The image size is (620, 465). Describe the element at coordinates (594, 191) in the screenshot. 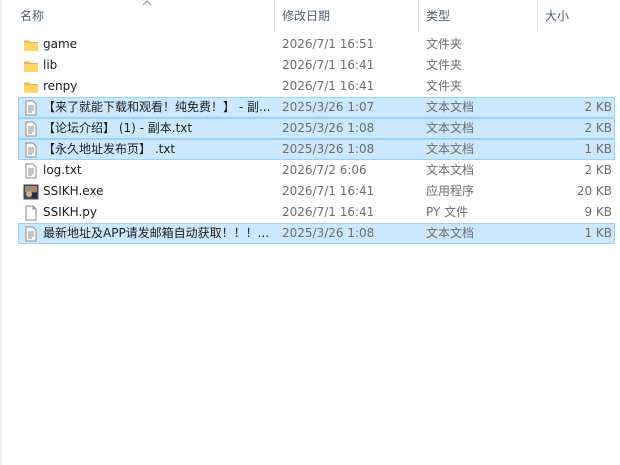

I see `file-size: 20 KB` at that location.